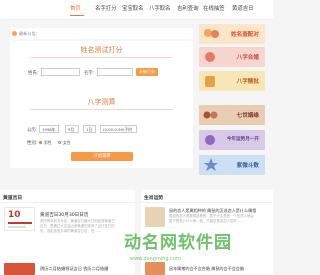  I want to click on banner-label: 七世姻缘, so click(247, 116).